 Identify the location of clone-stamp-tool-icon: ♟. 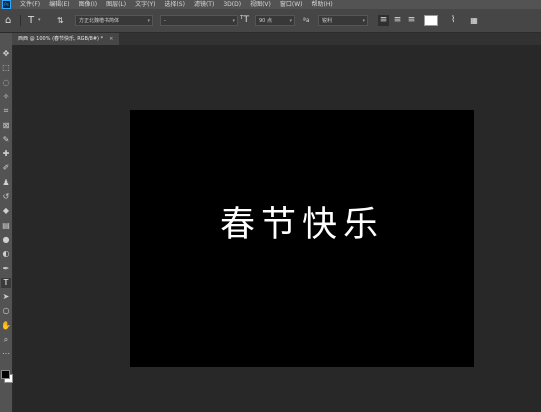
(6, 183).